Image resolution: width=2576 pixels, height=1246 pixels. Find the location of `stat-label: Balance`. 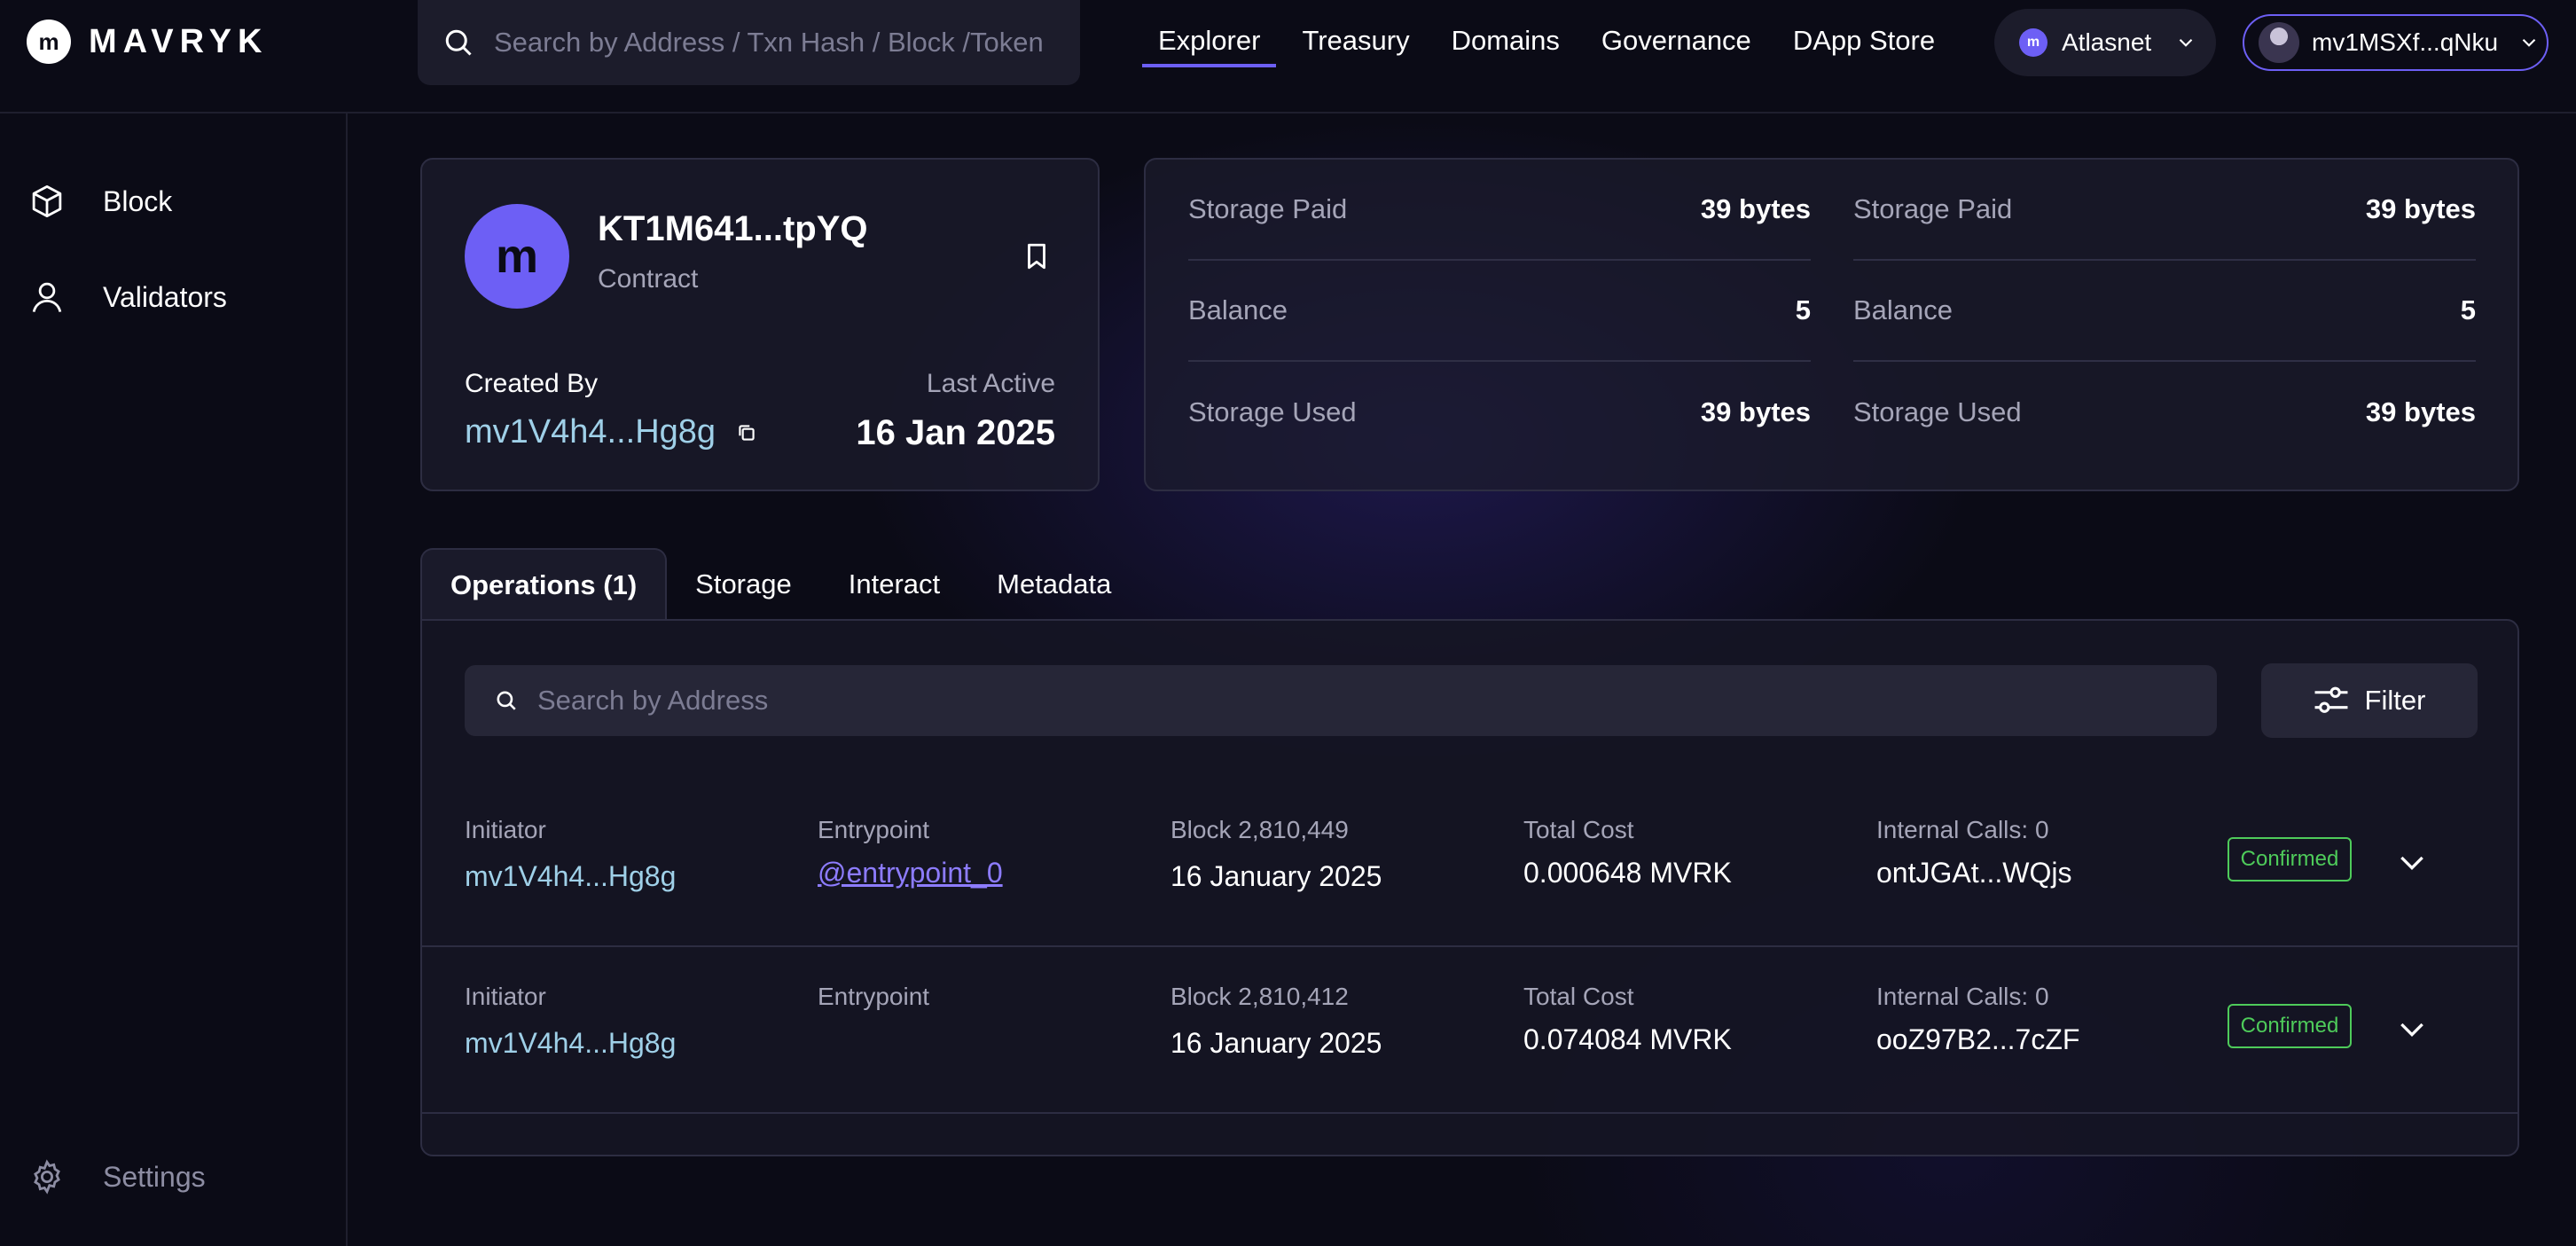

stat-label: Balance is located at coordinates (1903, 309).